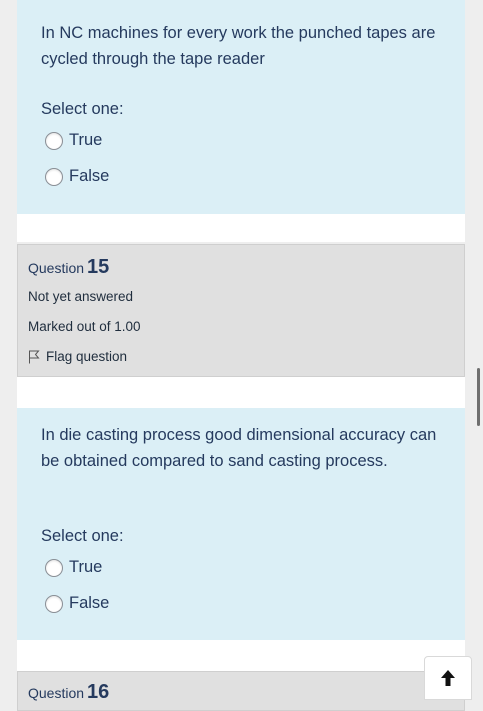  I want to click on question-15-option-false: False, so click(77, 603).